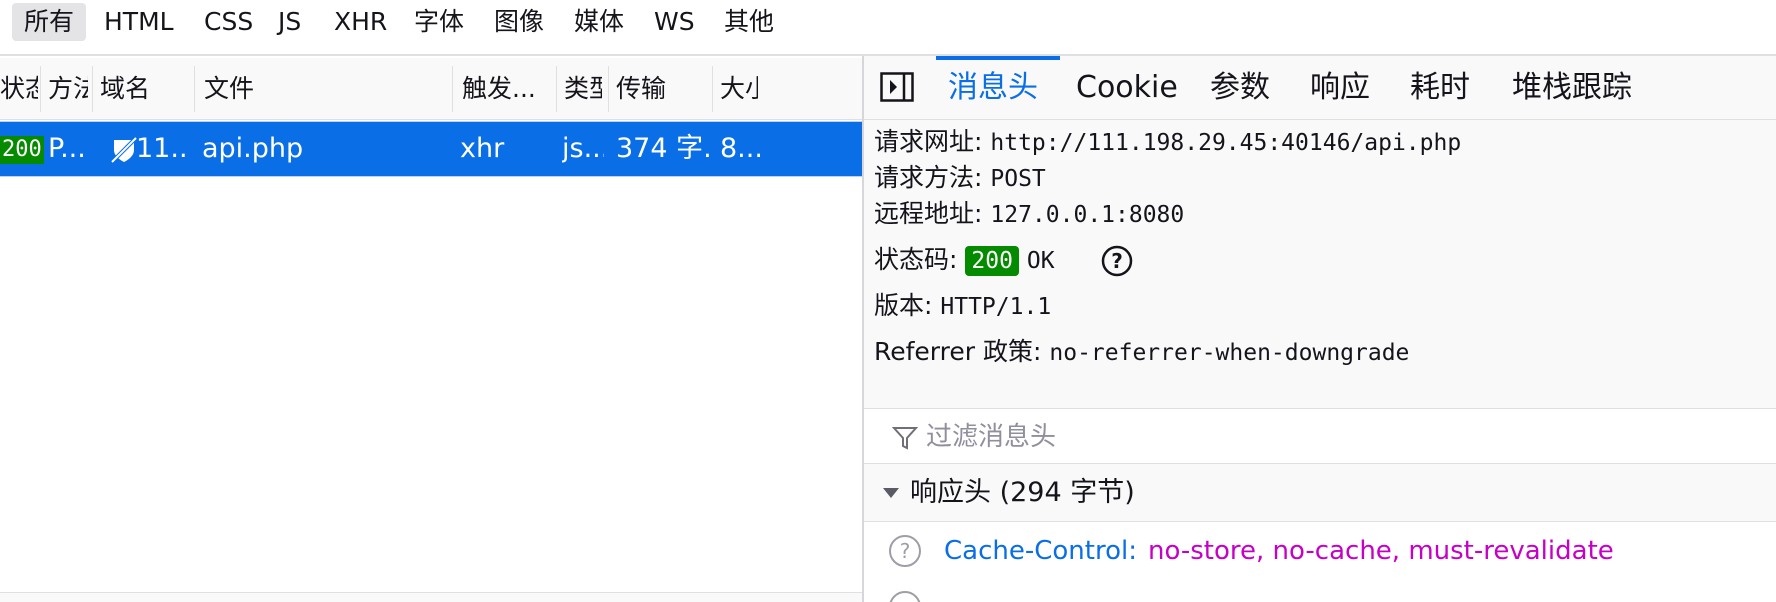 This screenshot has width=1776, height=602. I want to click on column-transferred: 传输, so click(661, 89).